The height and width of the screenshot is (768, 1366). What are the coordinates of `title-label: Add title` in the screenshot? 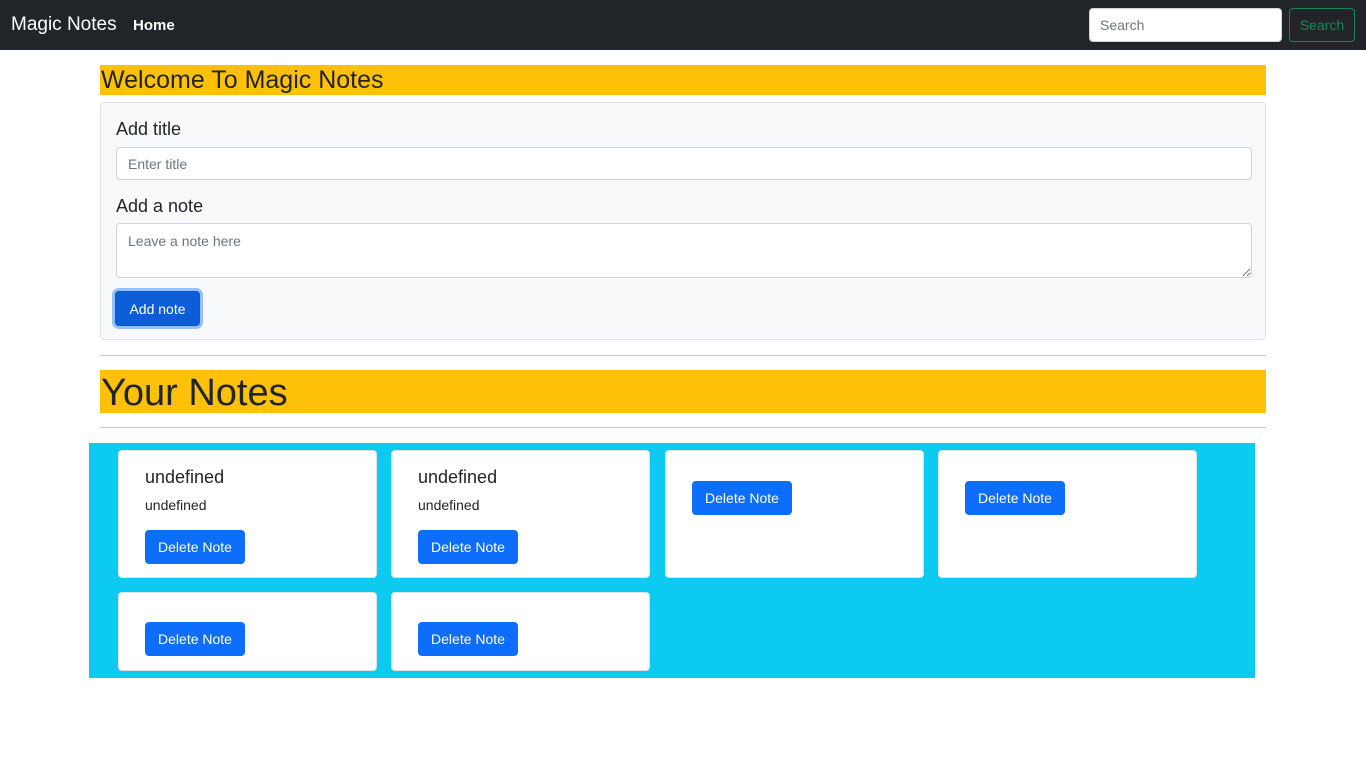 It's located at (149, 129).